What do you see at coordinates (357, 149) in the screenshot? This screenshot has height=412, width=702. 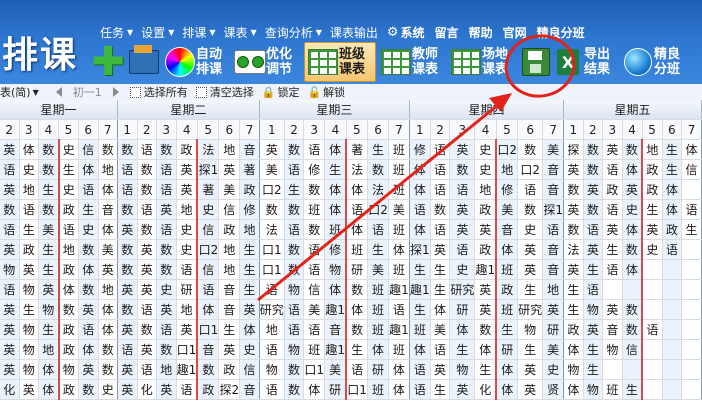 I see `timetable-cell: 著` at bounding box center [357, 149].